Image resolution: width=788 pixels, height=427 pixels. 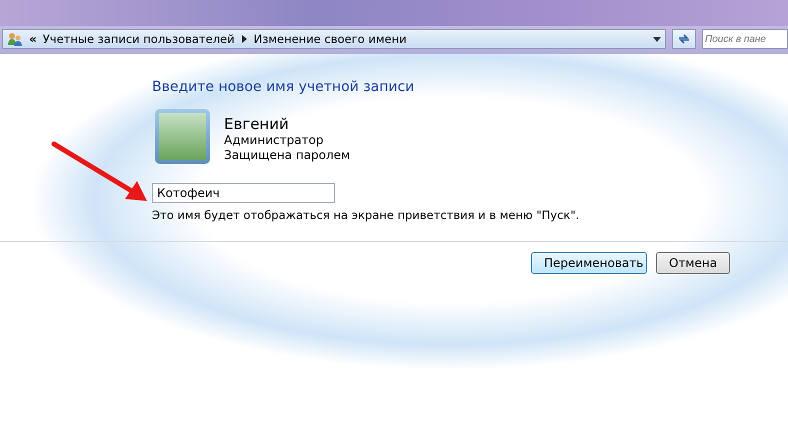 I want to click on refresh-button, so click(x=684, y=39).